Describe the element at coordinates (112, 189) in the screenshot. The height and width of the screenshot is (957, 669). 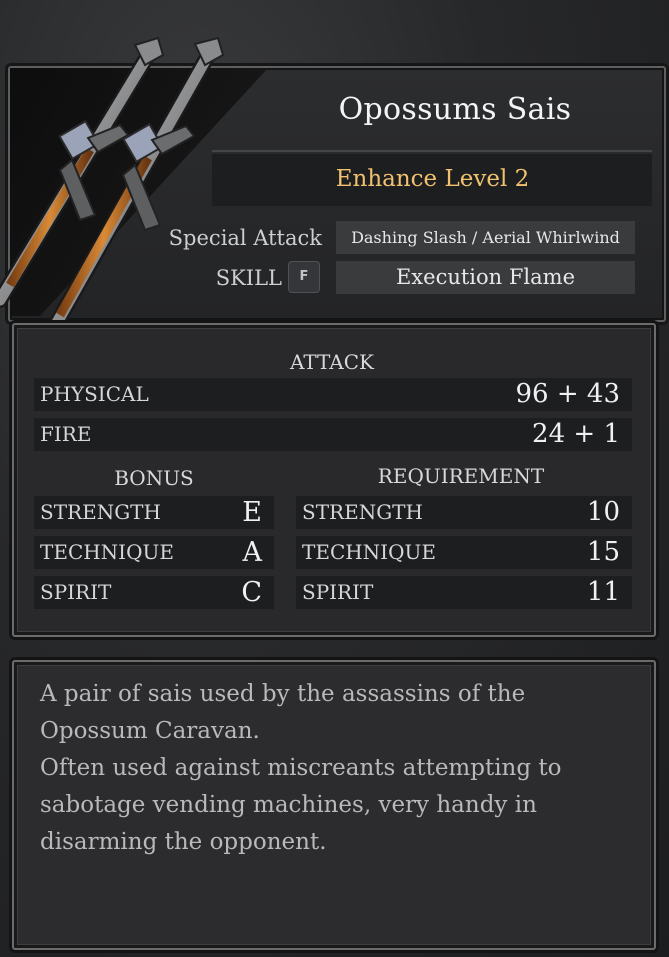
I see `twin-sais-icon` at that location.